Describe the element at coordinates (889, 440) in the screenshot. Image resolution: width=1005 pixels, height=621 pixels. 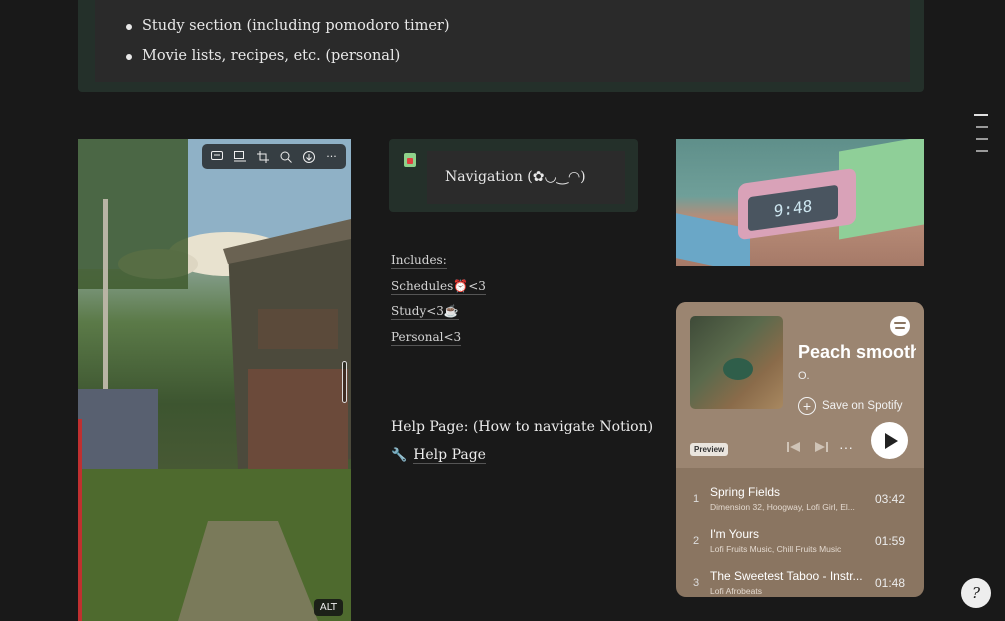
I see `play-button` at that location.